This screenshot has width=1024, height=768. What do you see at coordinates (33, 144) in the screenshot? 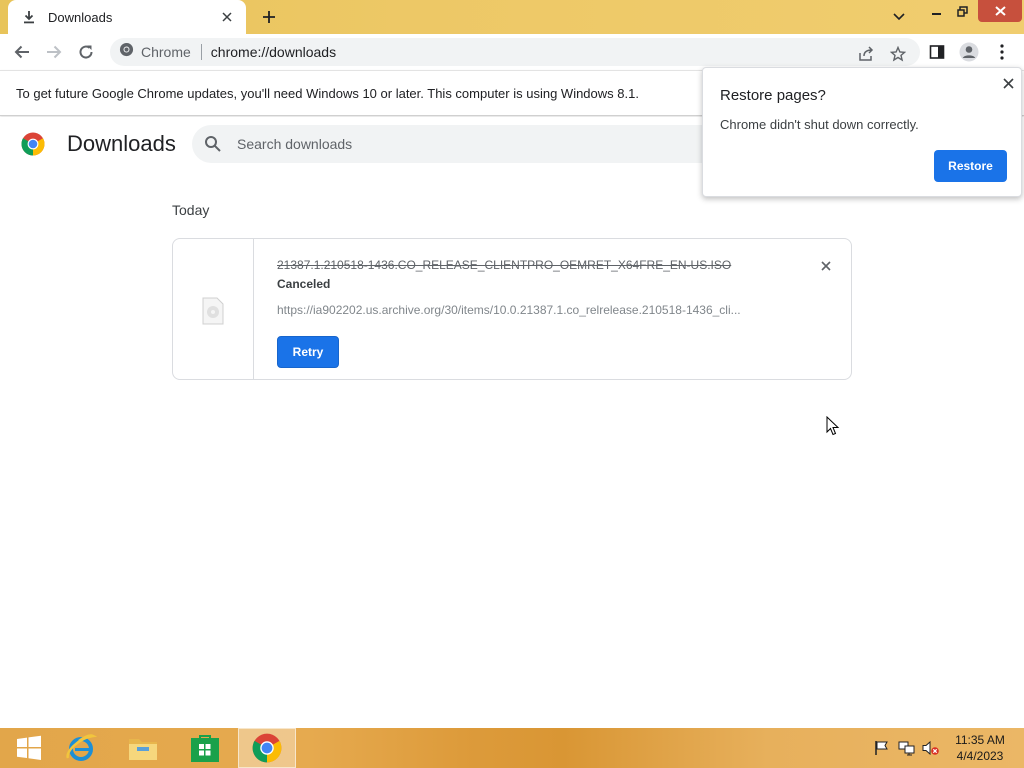
I see `chrome-logo-icon` at bounding box center [33, 144].